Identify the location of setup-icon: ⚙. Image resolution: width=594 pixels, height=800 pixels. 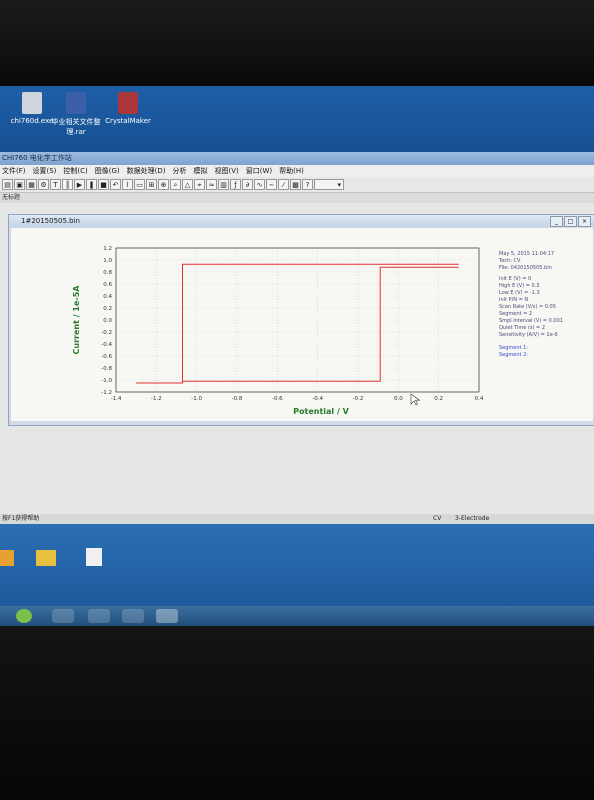
(43, 184).